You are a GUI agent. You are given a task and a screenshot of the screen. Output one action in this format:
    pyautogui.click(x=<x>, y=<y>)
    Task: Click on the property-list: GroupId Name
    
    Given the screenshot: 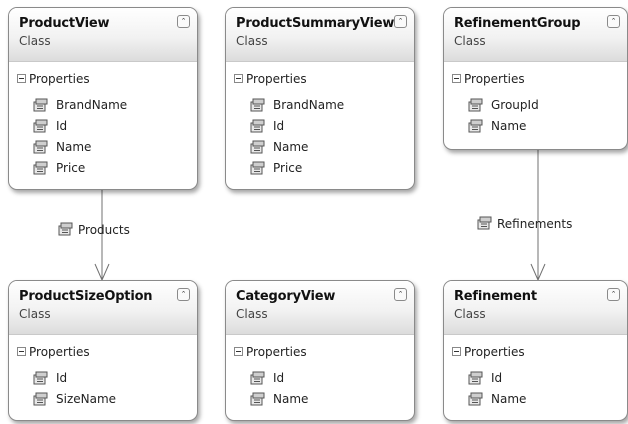 What is the action you would take?
    pyautogui.click(x=535, y=114)
    